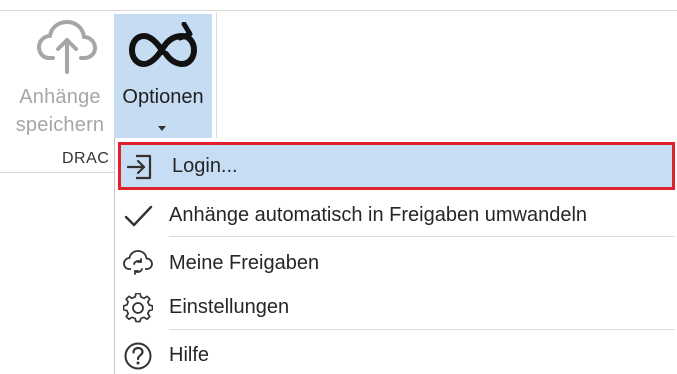 Image resolution: width=677 pixels, height=374 pixels. I want to click on save-attachments-label-line2: speichern, so click(60, 125).